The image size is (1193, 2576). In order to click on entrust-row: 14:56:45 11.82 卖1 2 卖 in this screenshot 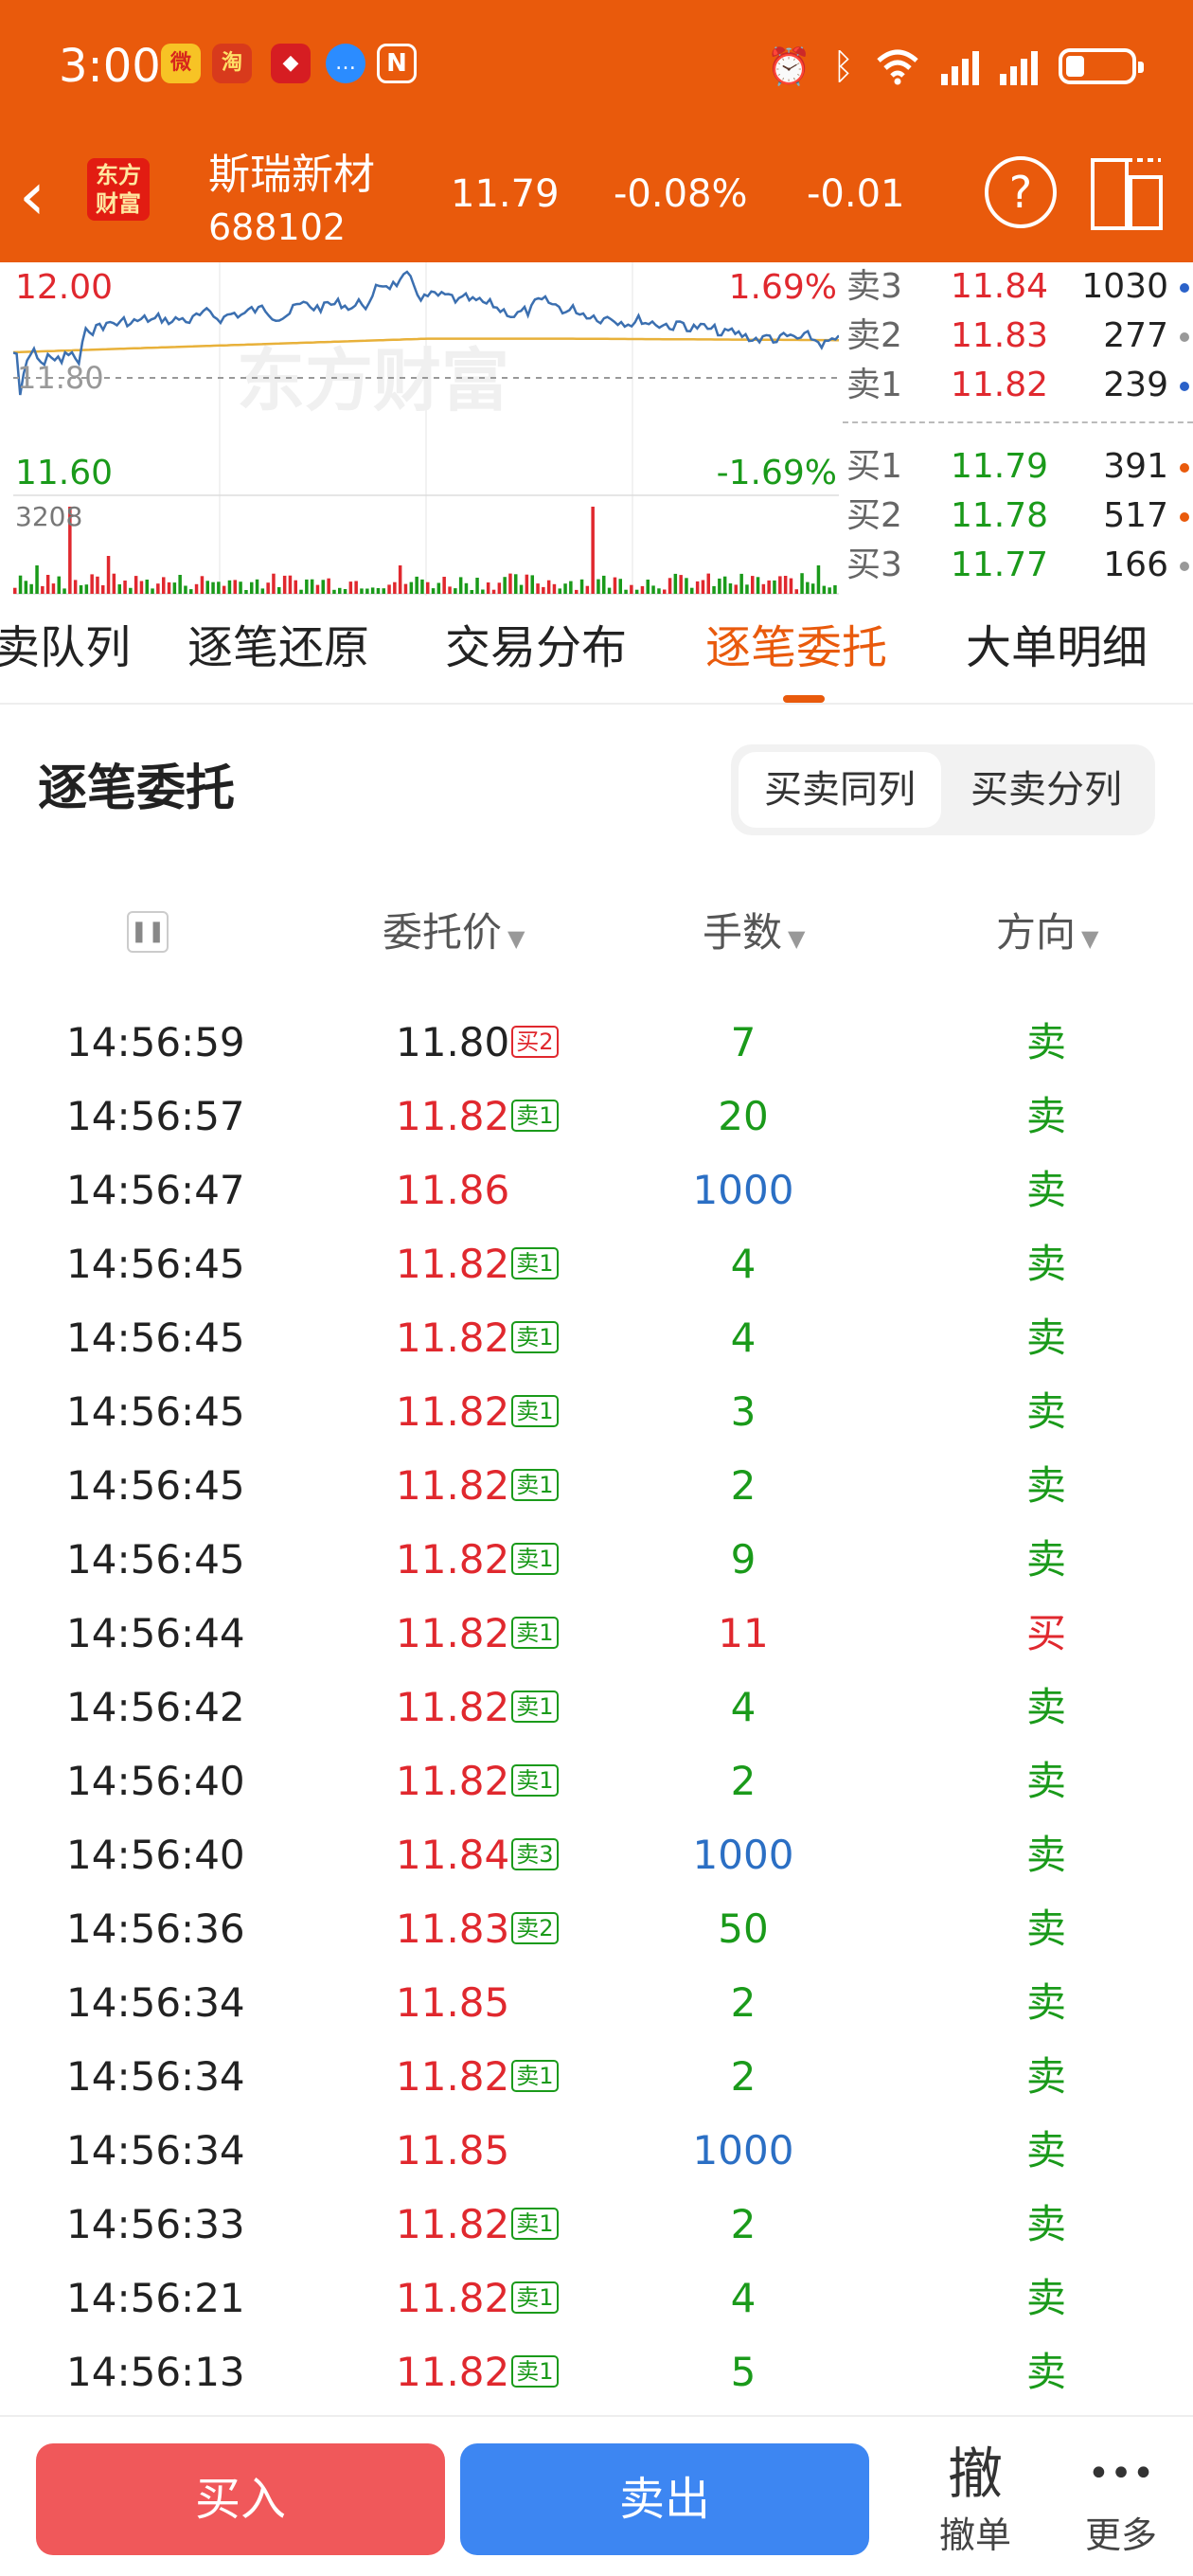, I will do `click(596, 1486)`.